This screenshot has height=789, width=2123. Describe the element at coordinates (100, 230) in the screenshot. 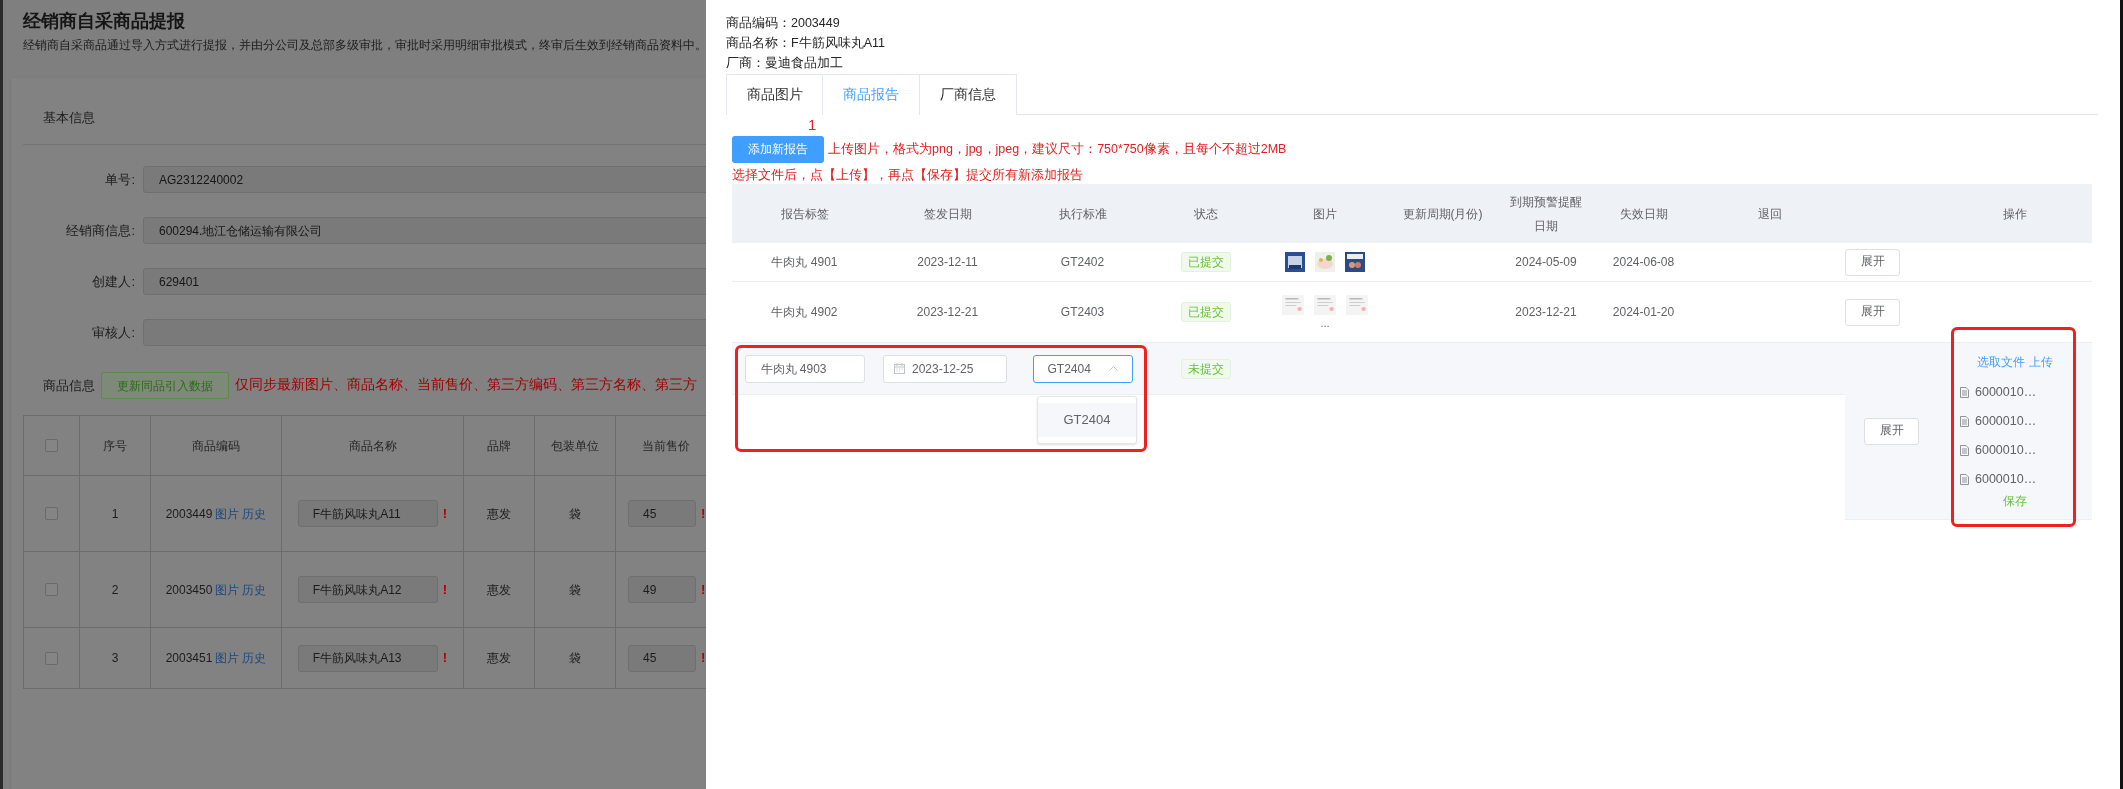

I see `field-label: 经销商信息:` at that location.